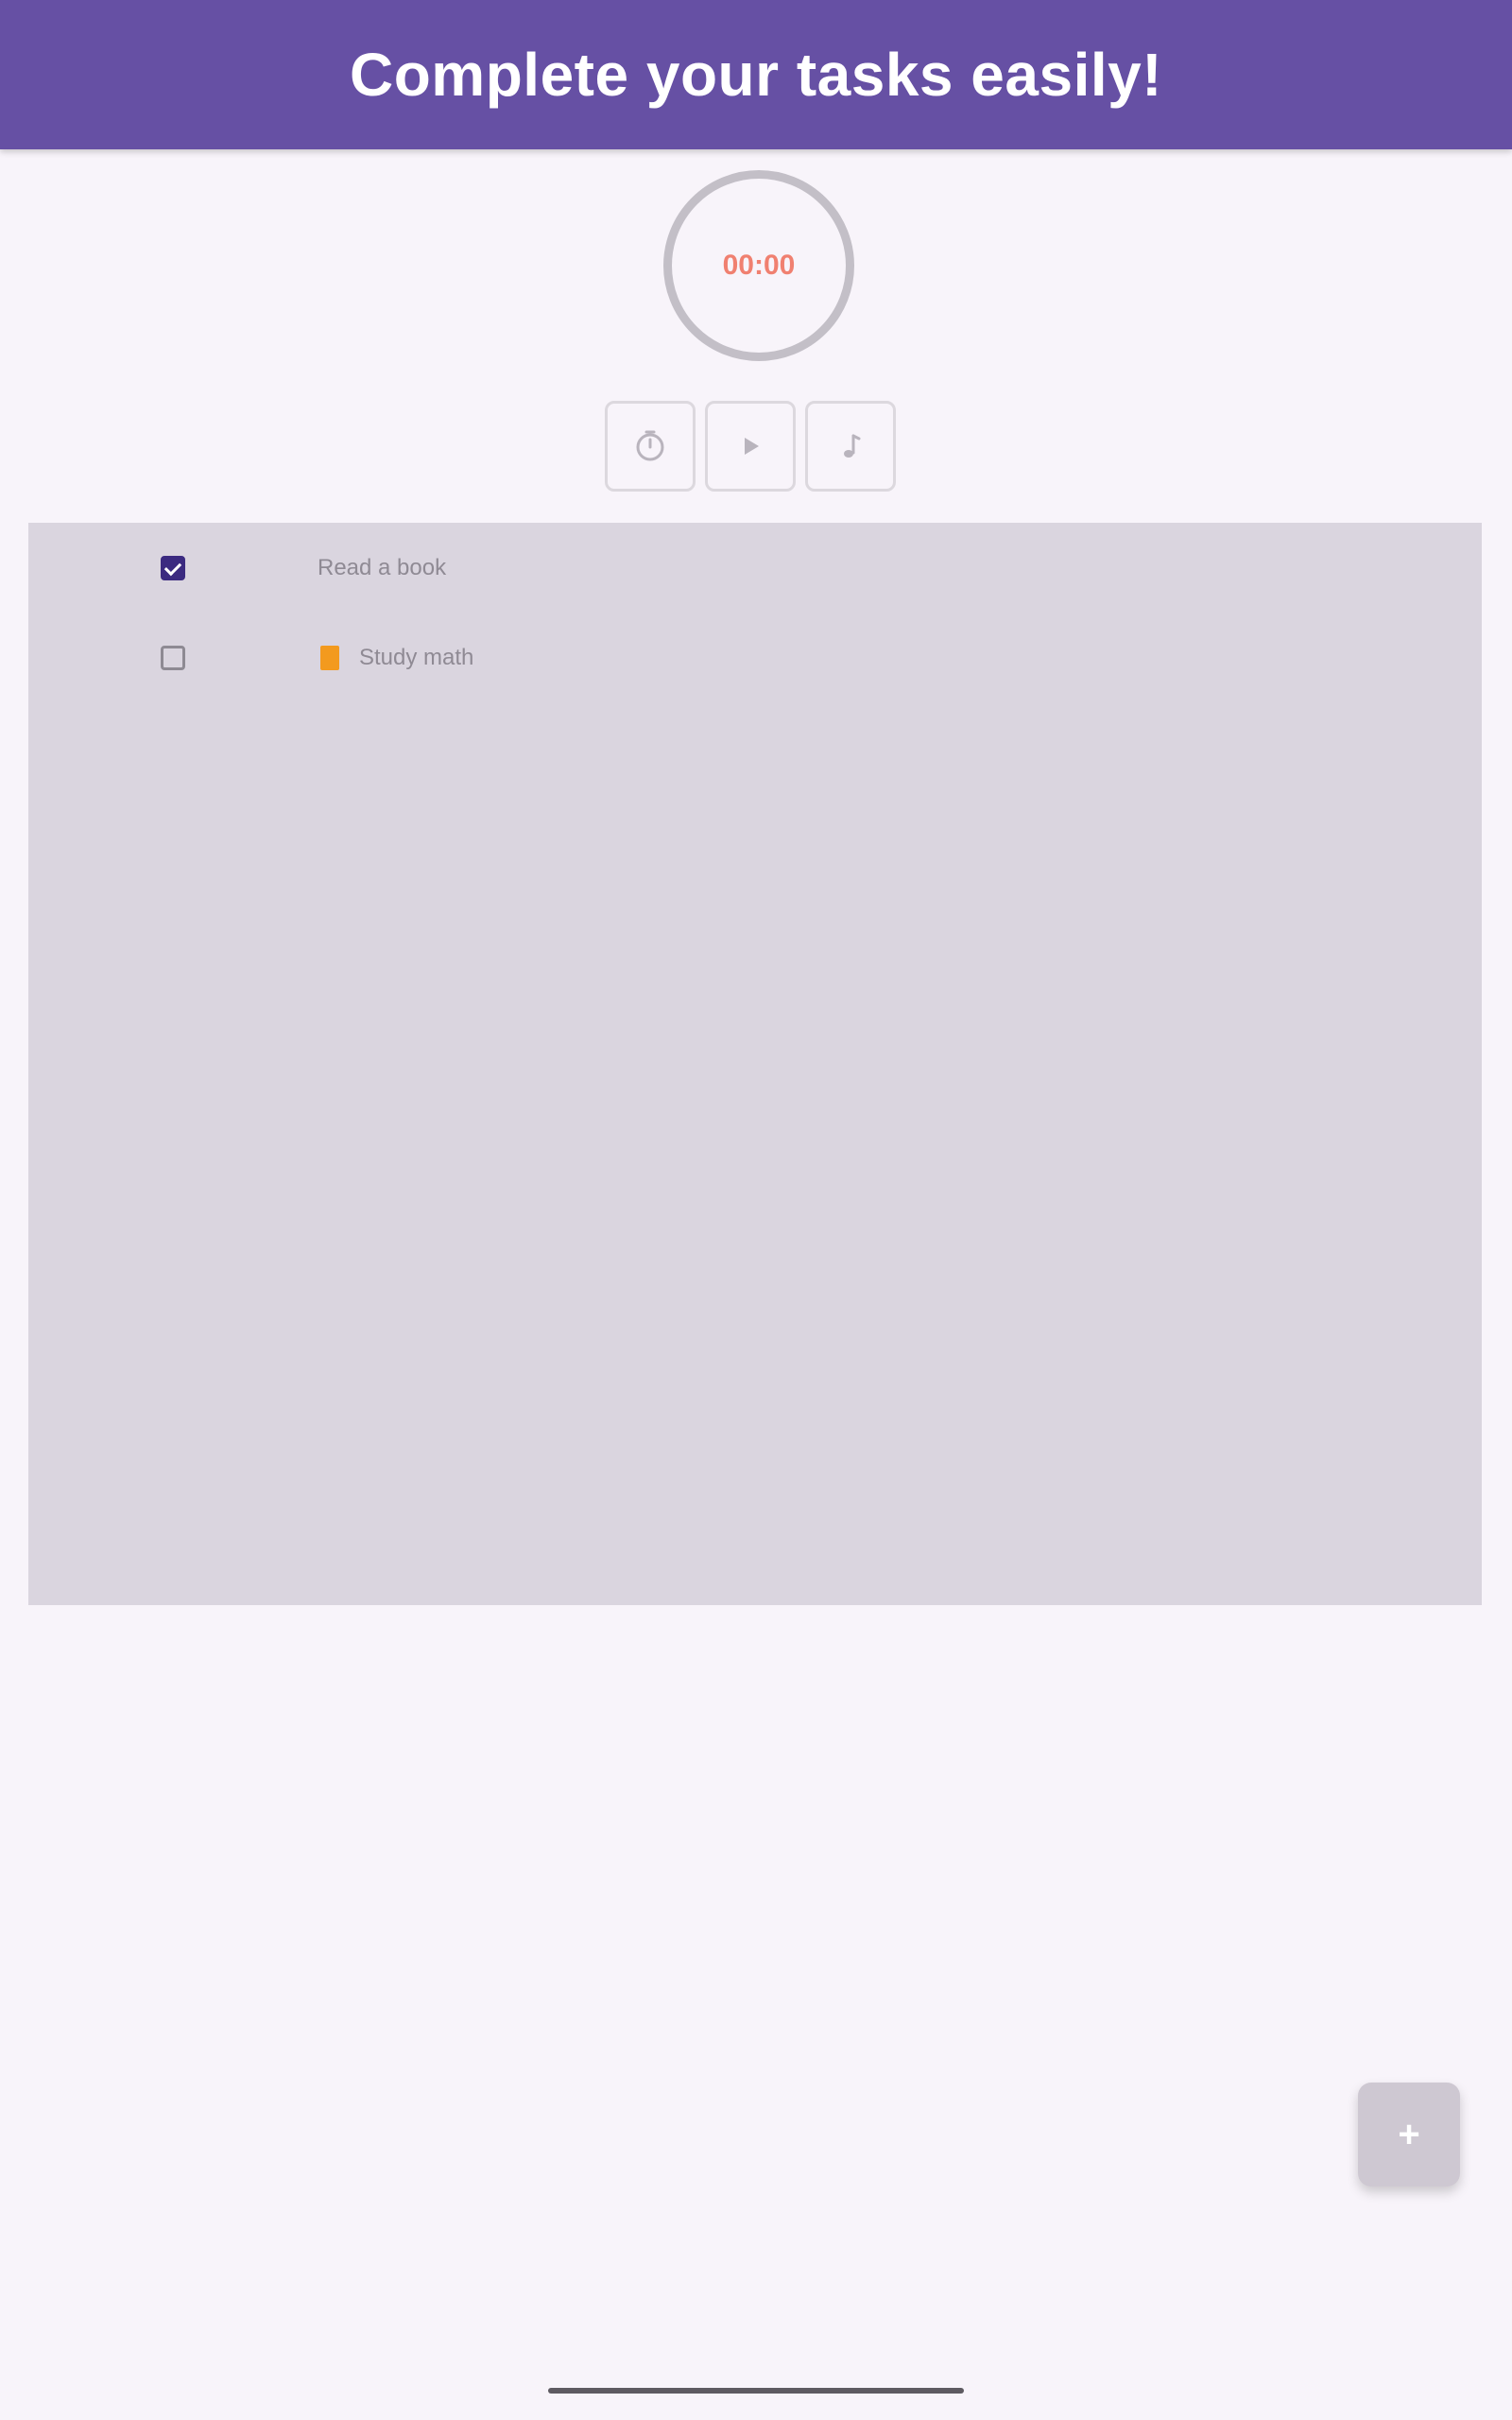 The width and height of the screenshot is (1512, 2420). I want to click on play-button, so click(750, 446).